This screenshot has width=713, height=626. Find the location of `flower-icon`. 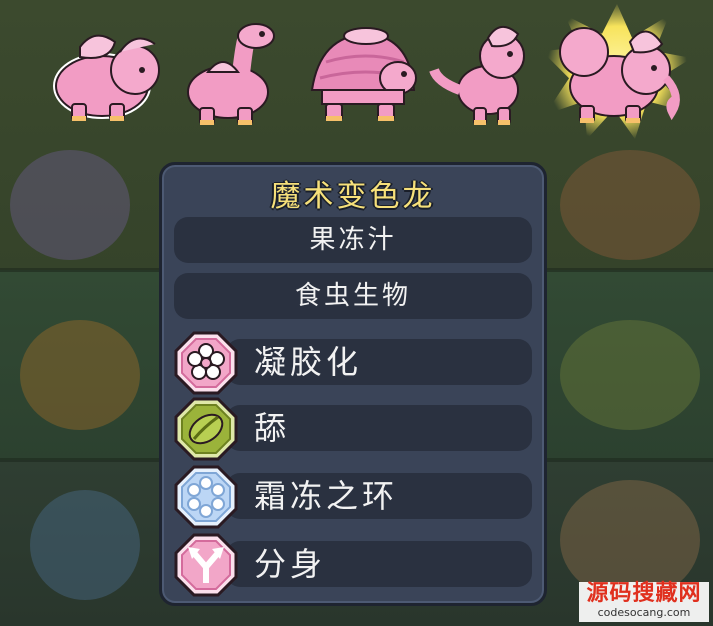

flower-icon is located at coordinates (206, 363).